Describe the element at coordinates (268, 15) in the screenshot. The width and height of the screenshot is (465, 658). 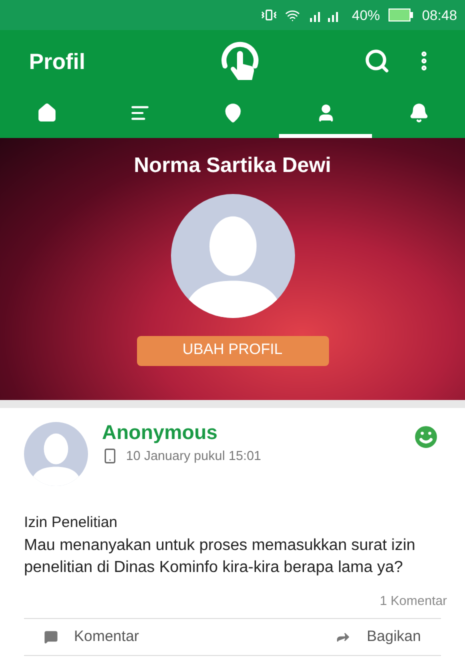
I see `vibrate-icon` at that location.